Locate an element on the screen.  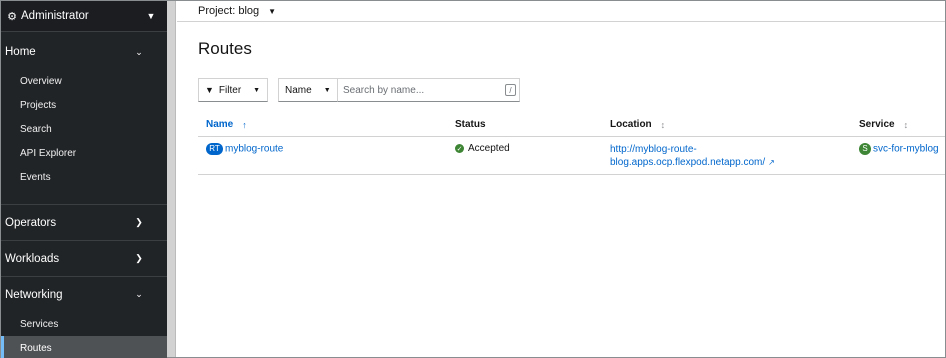
column-header-name-label: Name is located at coordinates (220, 124).